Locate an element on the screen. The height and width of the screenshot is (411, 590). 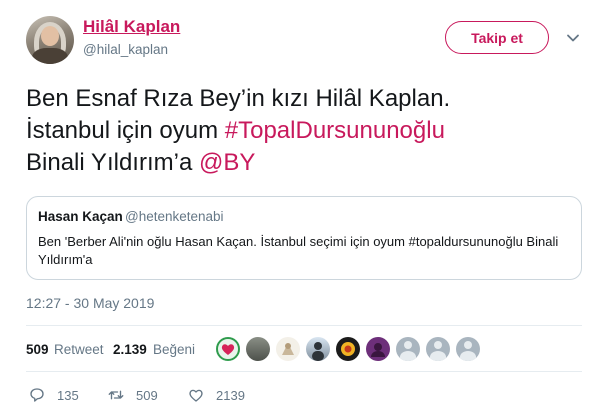
like-action-count: 2139 is located at coordinates (230, 395).